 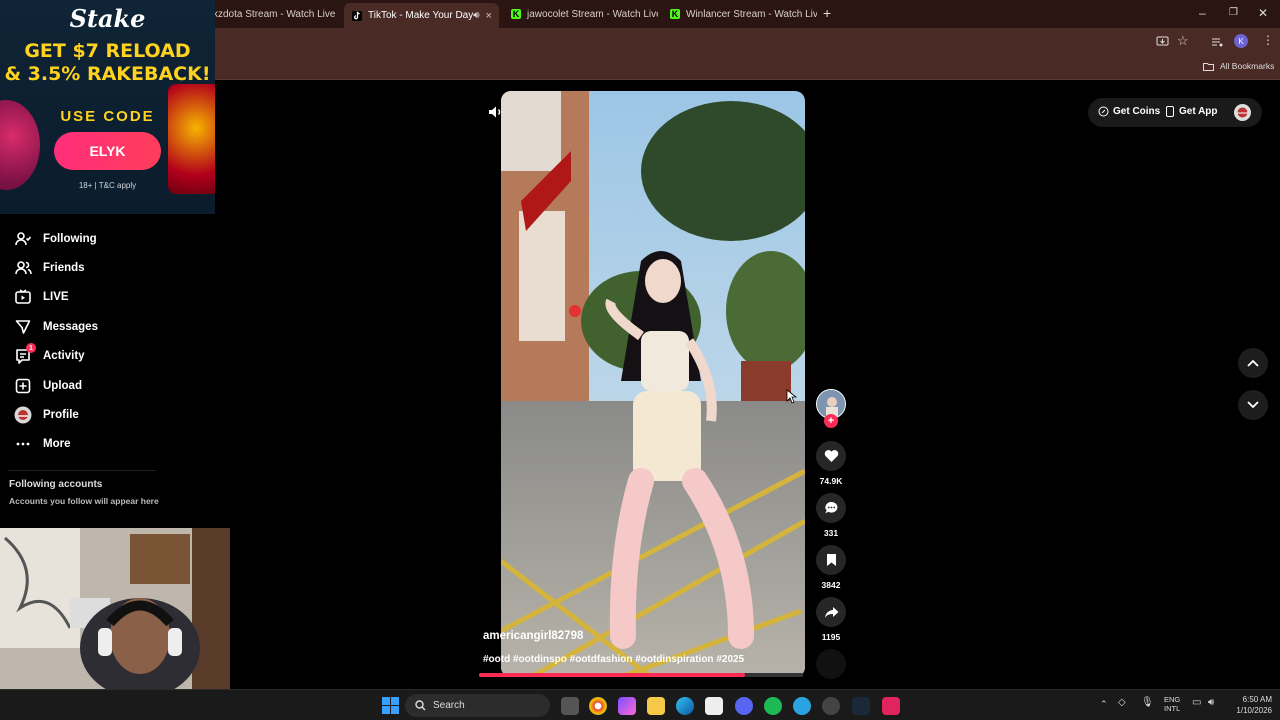 What do you see at coordinates (421, 15) in the screenshot?
I see `tab-tiktok: TikTok - Make Your Day 🔊︎ ×` at bounding box center [421, 15].